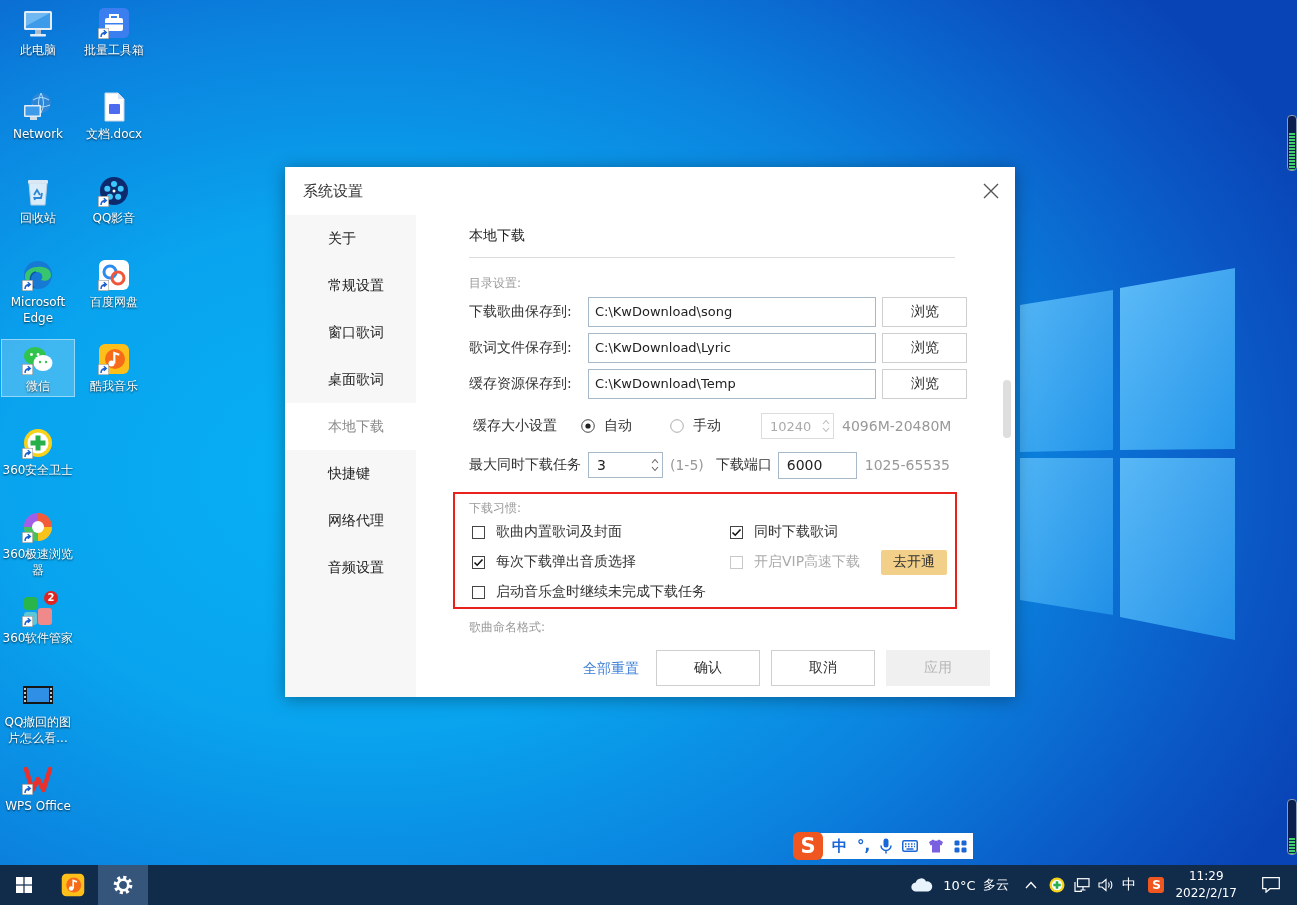  What do you see at coordinates (38, 620) in the screenshot?
I see `desktop-shortcut: 2 360软件管家` at bounding box center [38, 620].